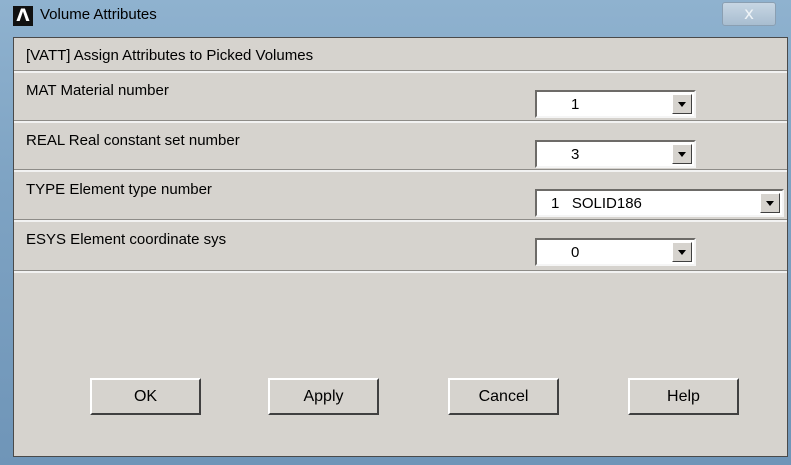  What do you see at coordinates (749, 14) in the screenshot?
I see `close-button: x` at bounding box center [749, 14].